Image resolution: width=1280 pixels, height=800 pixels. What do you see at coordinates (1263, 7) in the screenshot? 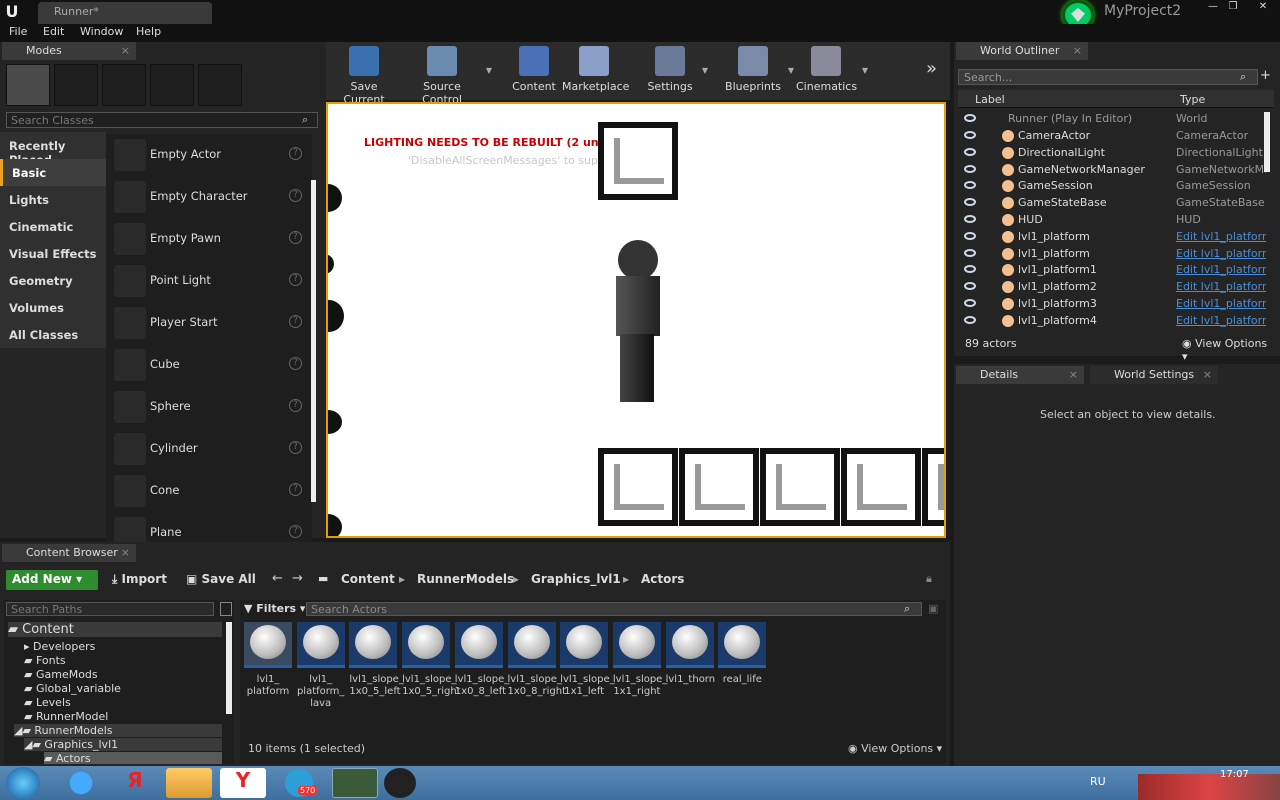
I see `close-button: ✕` at bounding box center [1263, 7].